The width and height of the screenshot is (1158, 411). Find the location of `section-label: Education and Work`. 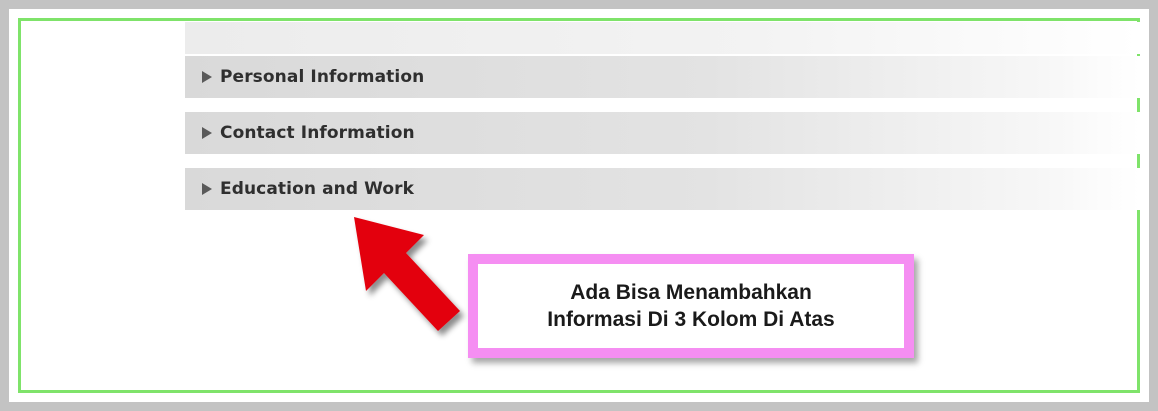

section-label: Education and Work is located at coordinates (317, 189).